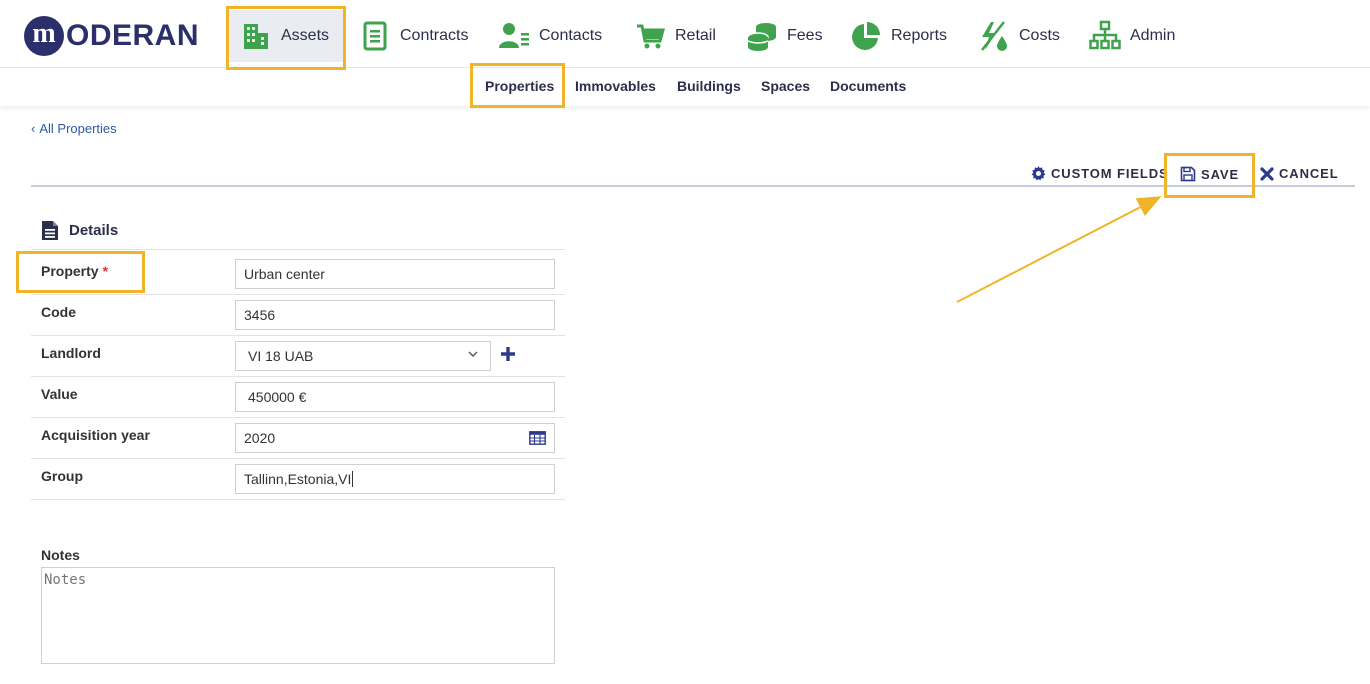  Describe the element at coordinates (1267, 173) in the screenshot. I see `close-icon` at that location.